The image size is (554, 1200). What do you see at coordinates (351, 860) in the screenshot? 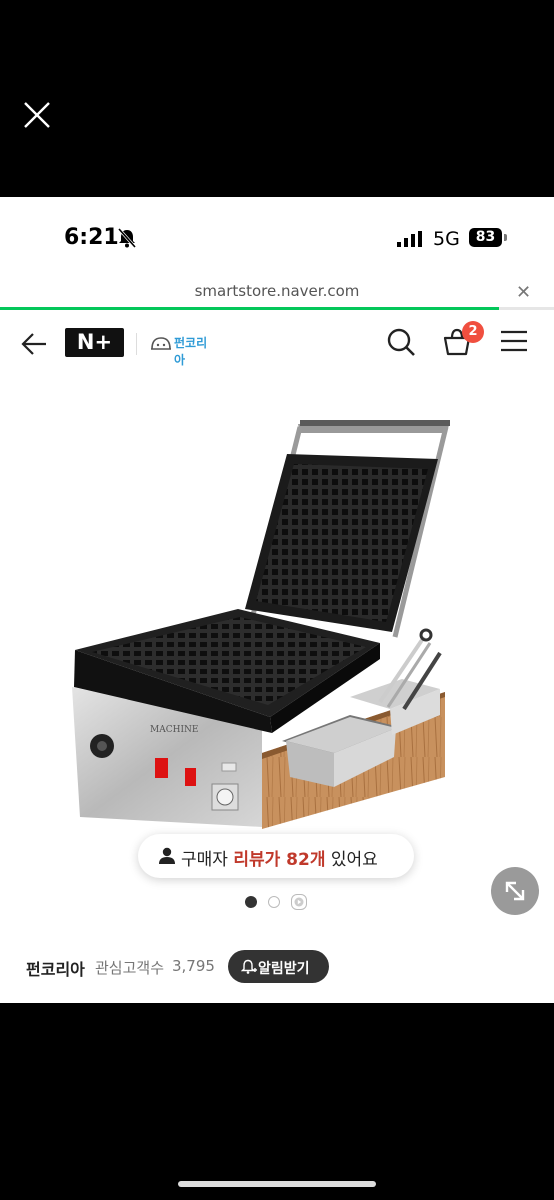
I see `review-pill-suffix: 있어요` at bounding box center [351, 860].